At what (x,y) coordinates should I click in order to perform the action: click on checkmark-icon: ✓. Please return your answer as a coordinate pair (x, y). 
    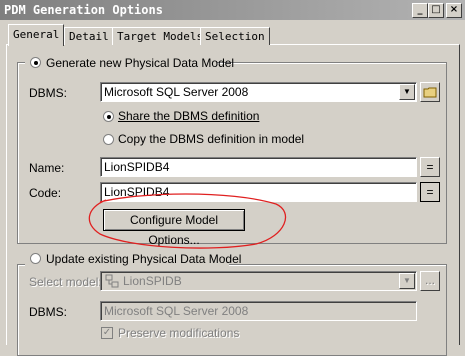
    Looking at the image, I should click on (107, 332).